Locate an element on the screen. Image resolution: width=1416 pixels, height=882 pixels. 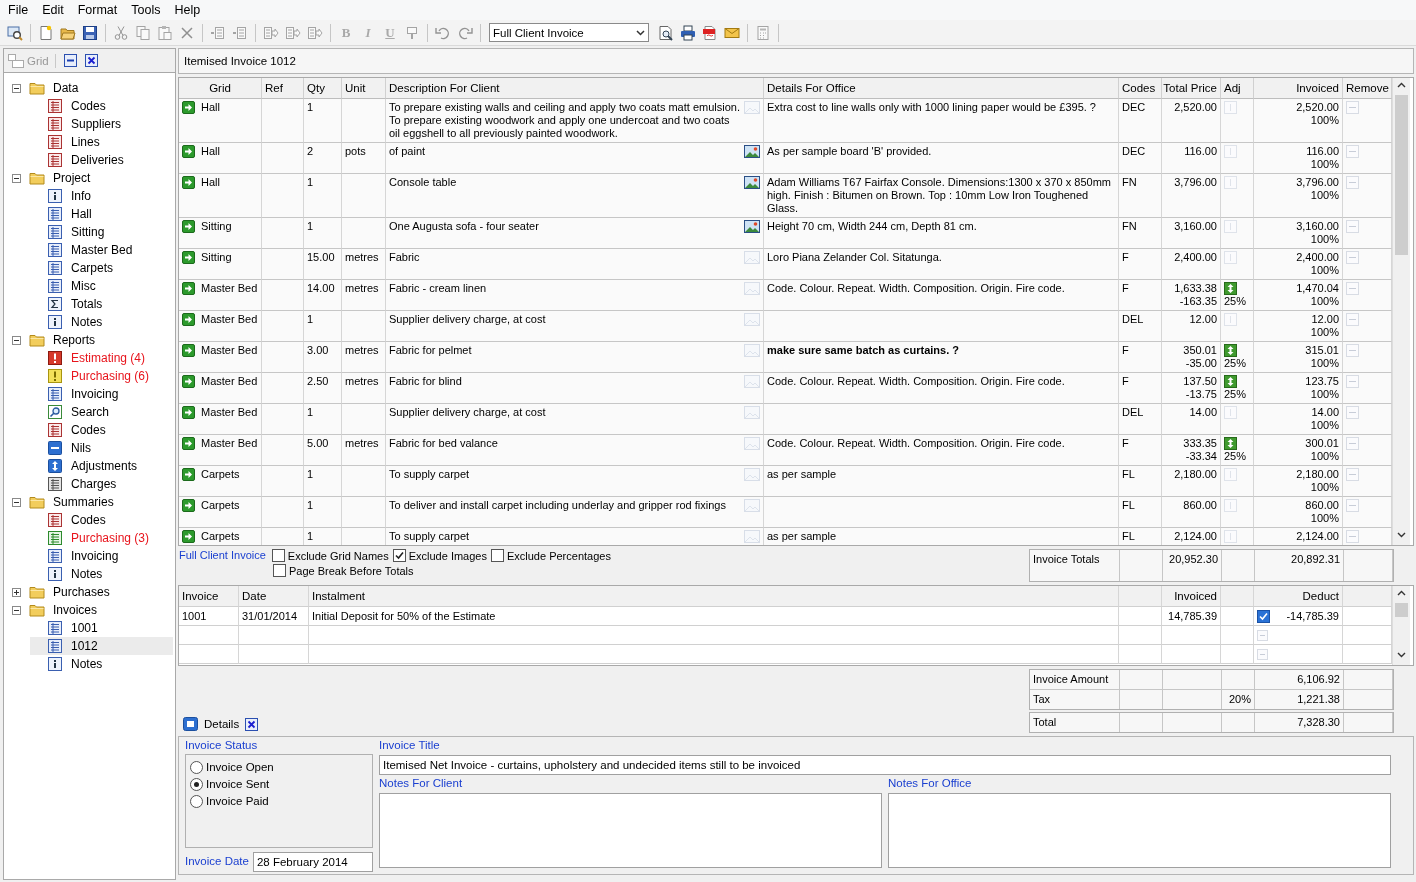
tree-item: Reports is located at coordinates (92, 340).